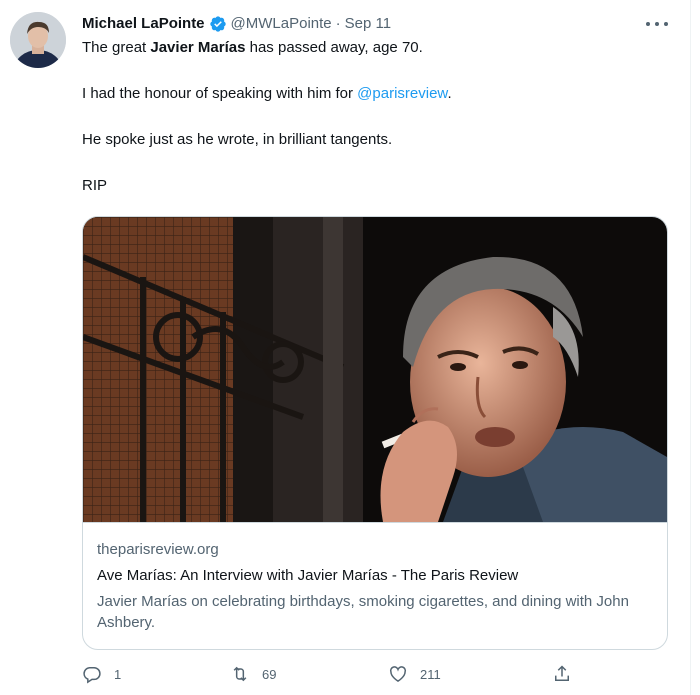 Image resolution: width=700 pixels, height=695 pixels. Describe the element at coordinates (95, 185) in the screenshot. I see `tweet-line-4: RIP` at that location.